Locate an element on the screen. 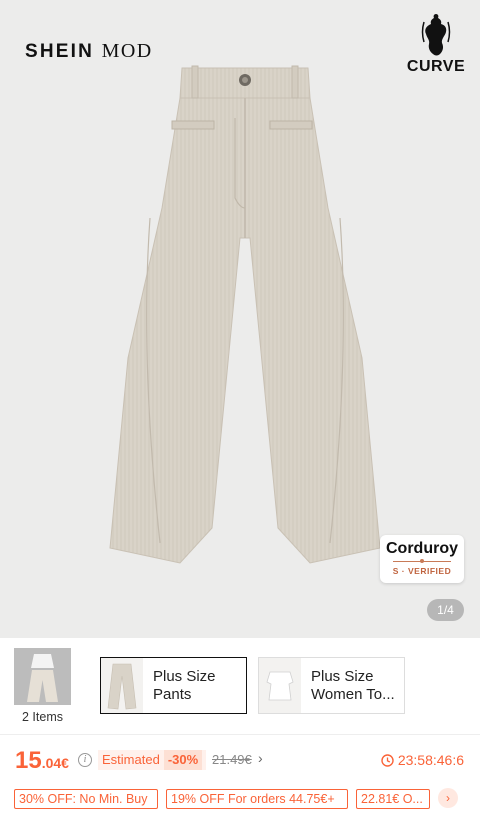 The image size is (480, 815). corduroy-verified-badge: Corduroy S · VERIFIED is located at coordinates (422, 559).